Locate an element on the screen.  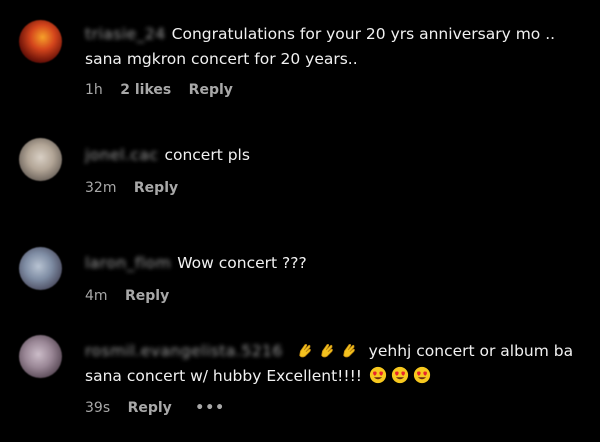
comment-meta: 1h 2 likes Reply is located at coordinates (165, 90).